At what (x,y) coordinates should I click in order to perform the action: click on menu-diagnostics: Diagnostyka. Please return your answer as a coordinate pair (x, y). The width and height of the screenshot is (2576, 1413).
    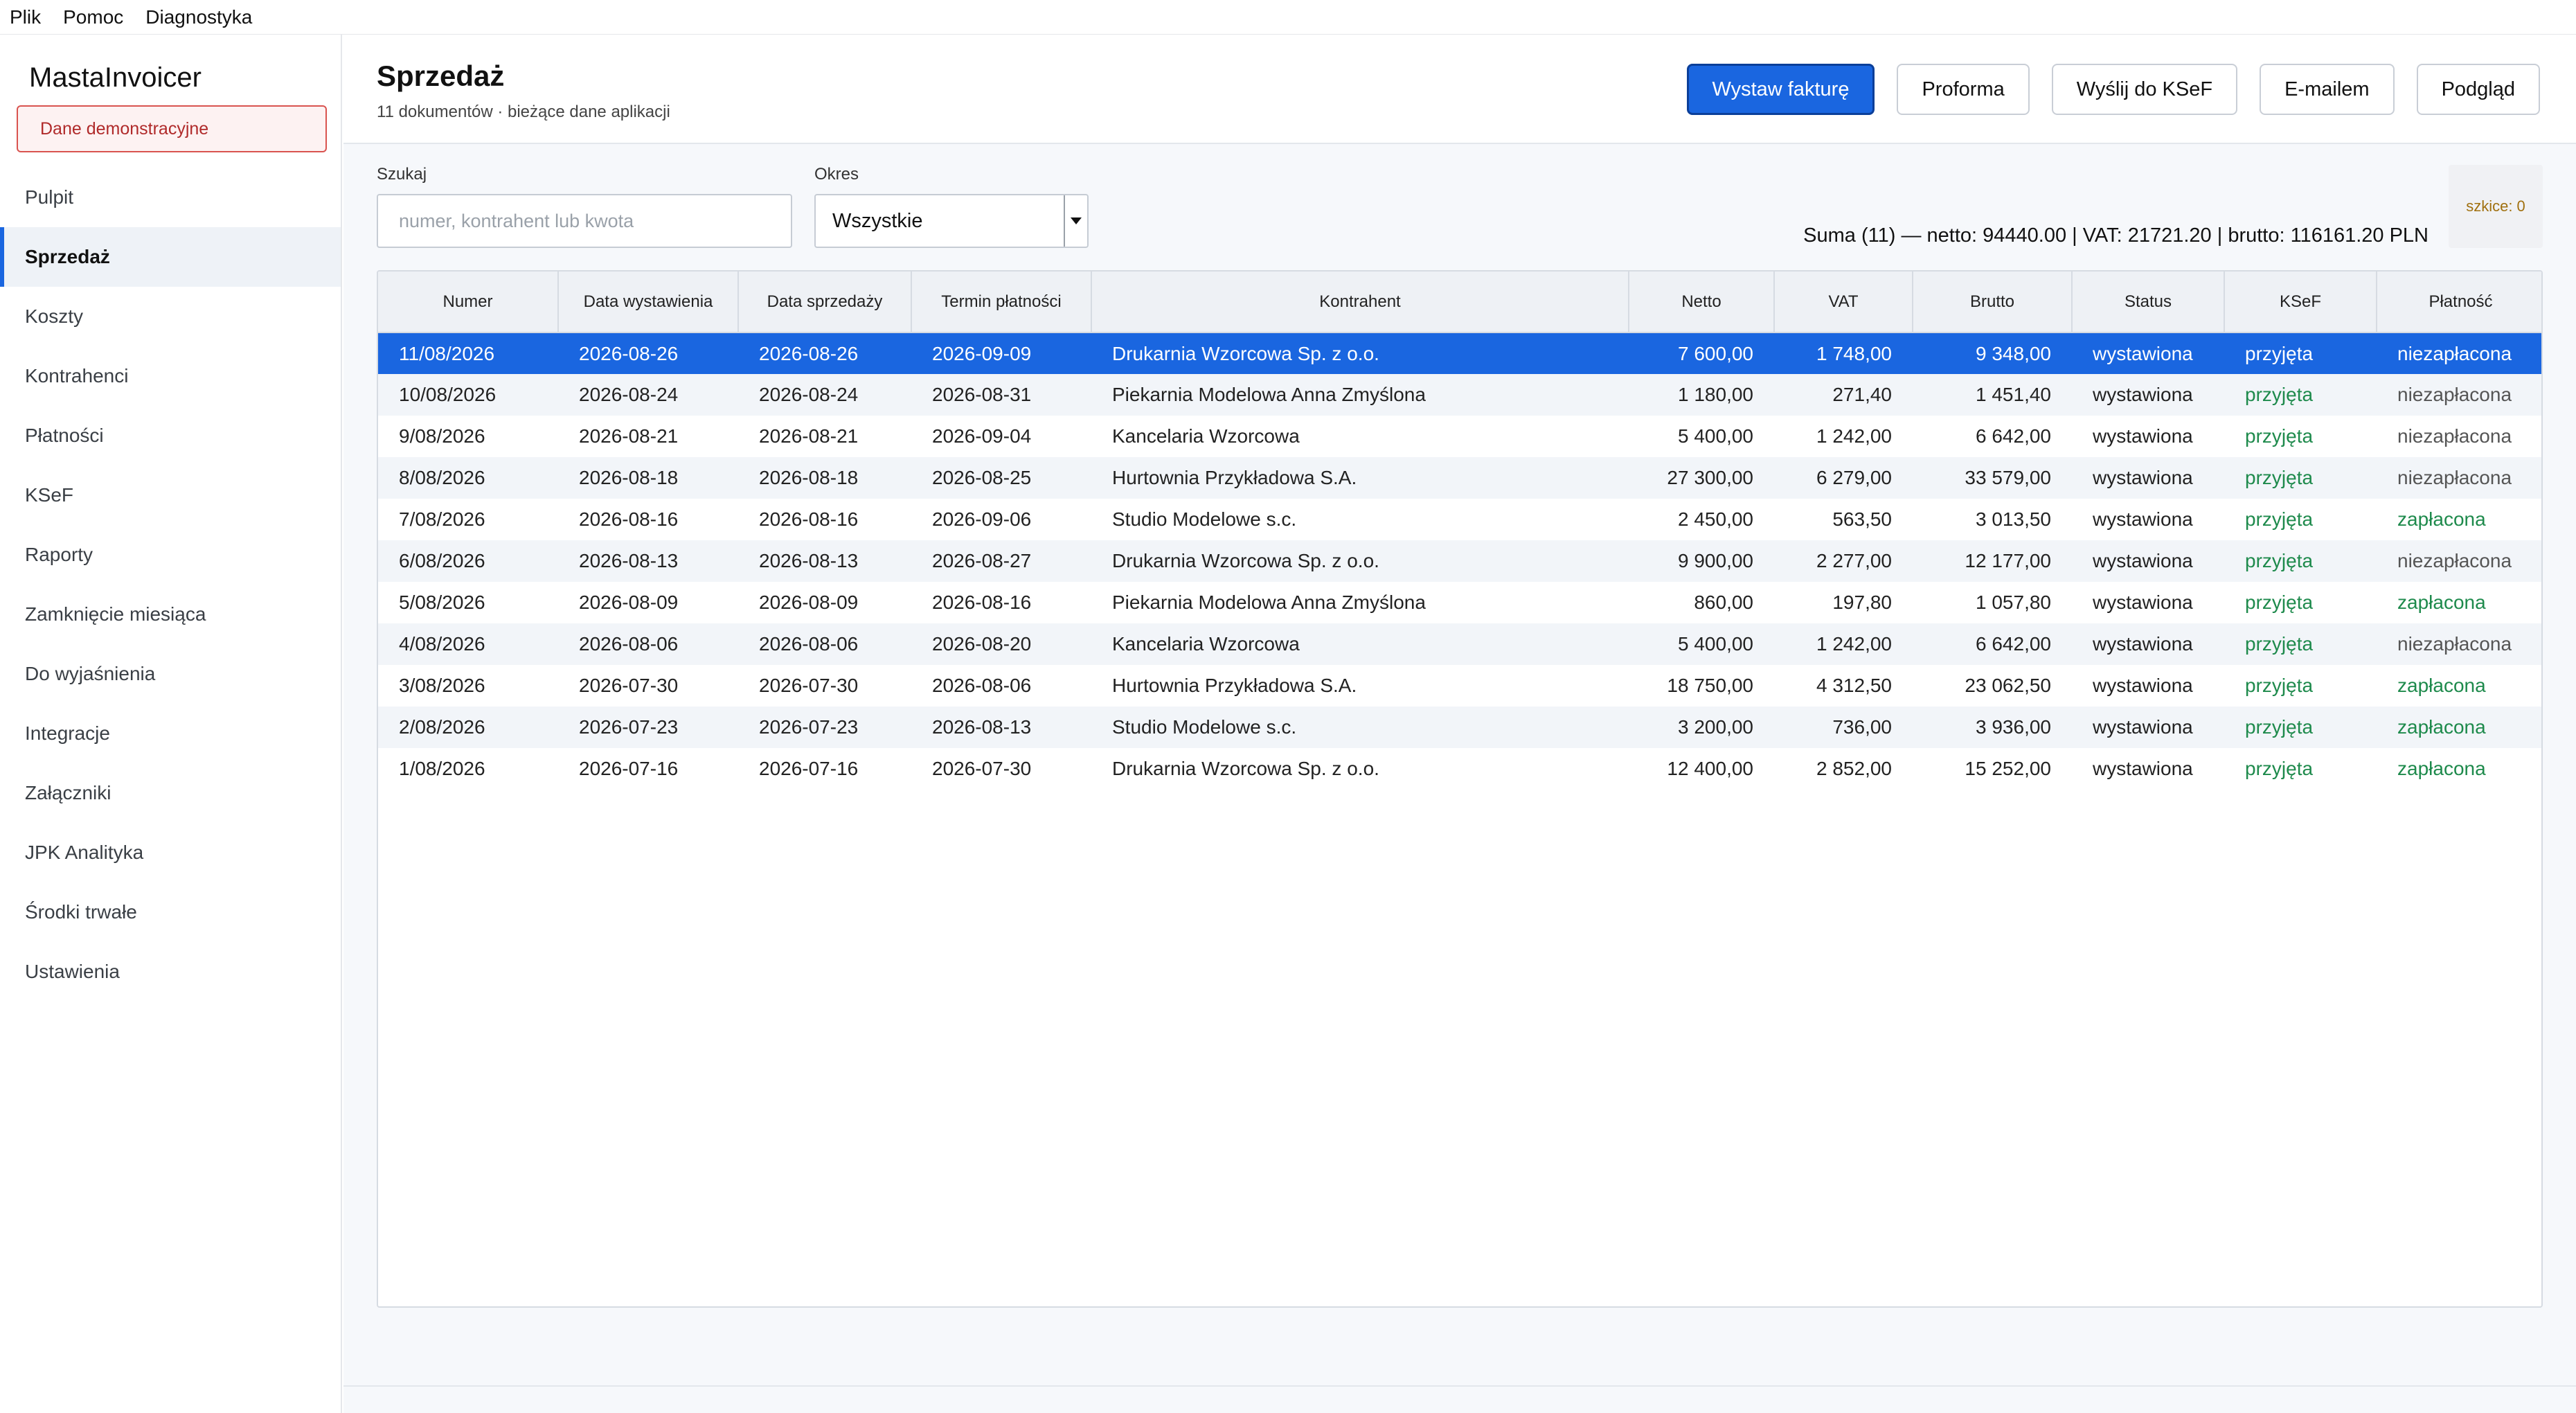
    Looking at the image, I should click on (199, 17).